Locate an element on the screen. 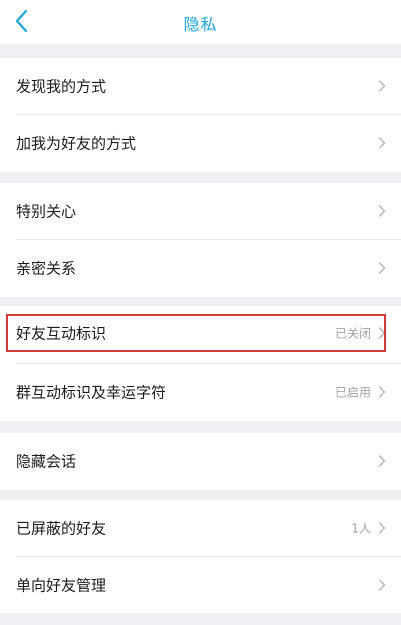  nav-header: 隐私 is located at coordinates (200, 22).